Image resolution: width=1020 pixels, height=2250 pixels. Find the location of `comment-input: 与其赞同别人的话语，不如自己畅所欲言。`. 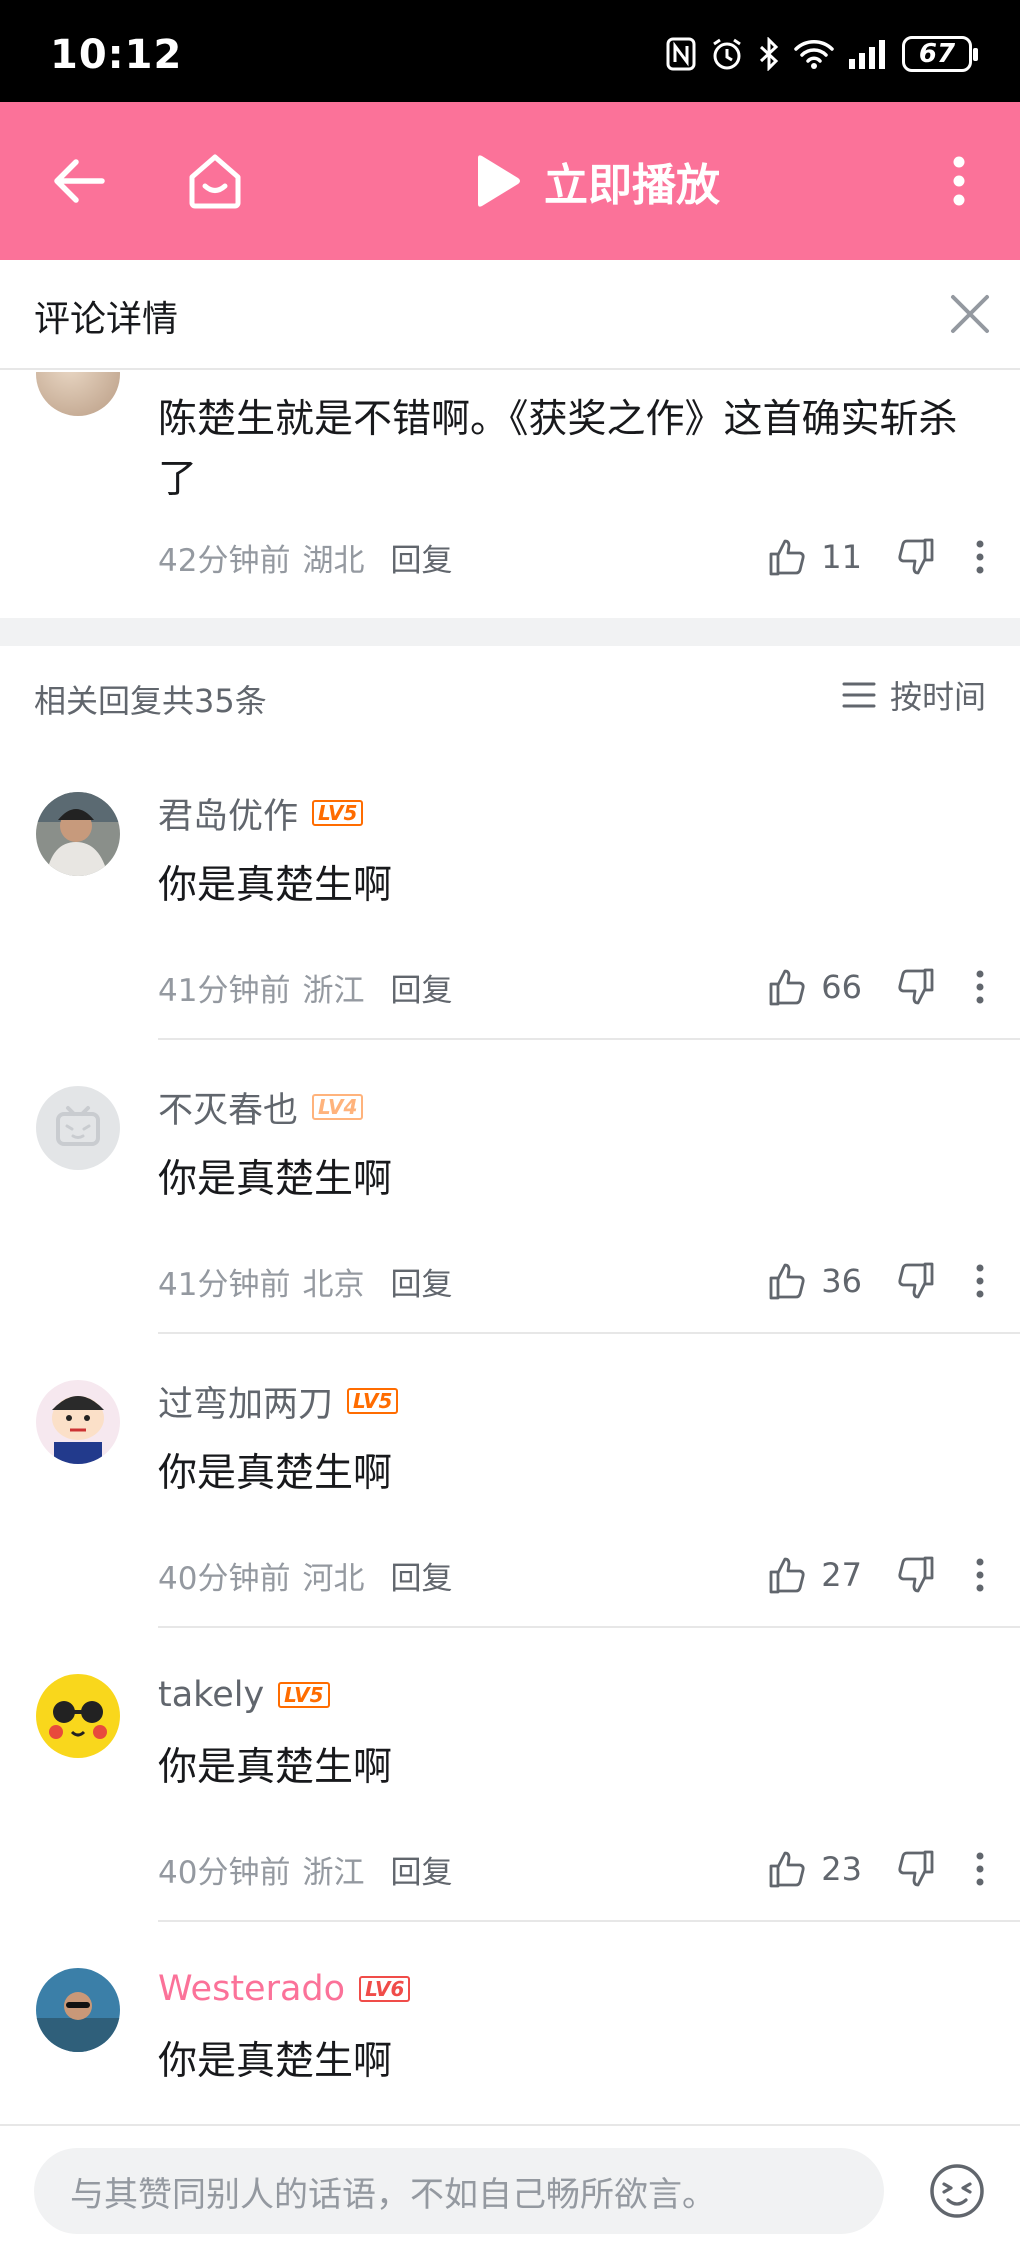

comment-input: 与其赞同别人的话语，不如自己畅所欲言。 is located at coordinates (459, 2191).